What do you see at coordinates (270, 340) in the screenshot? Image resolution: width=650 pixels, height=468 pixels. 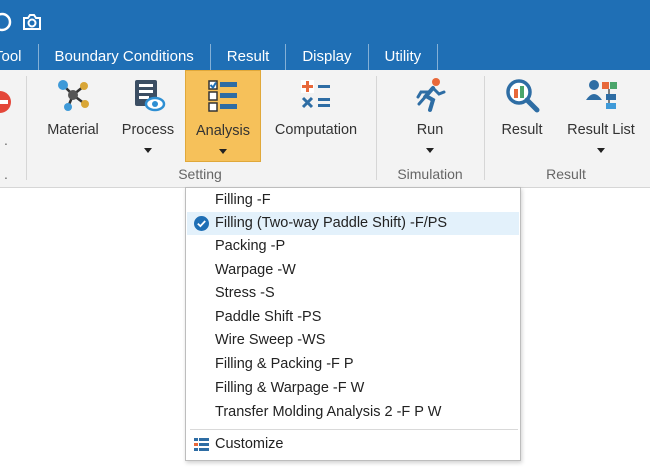 I see `menu-item-label: Wire Sweep -WS` at bounding box center [270, 340].